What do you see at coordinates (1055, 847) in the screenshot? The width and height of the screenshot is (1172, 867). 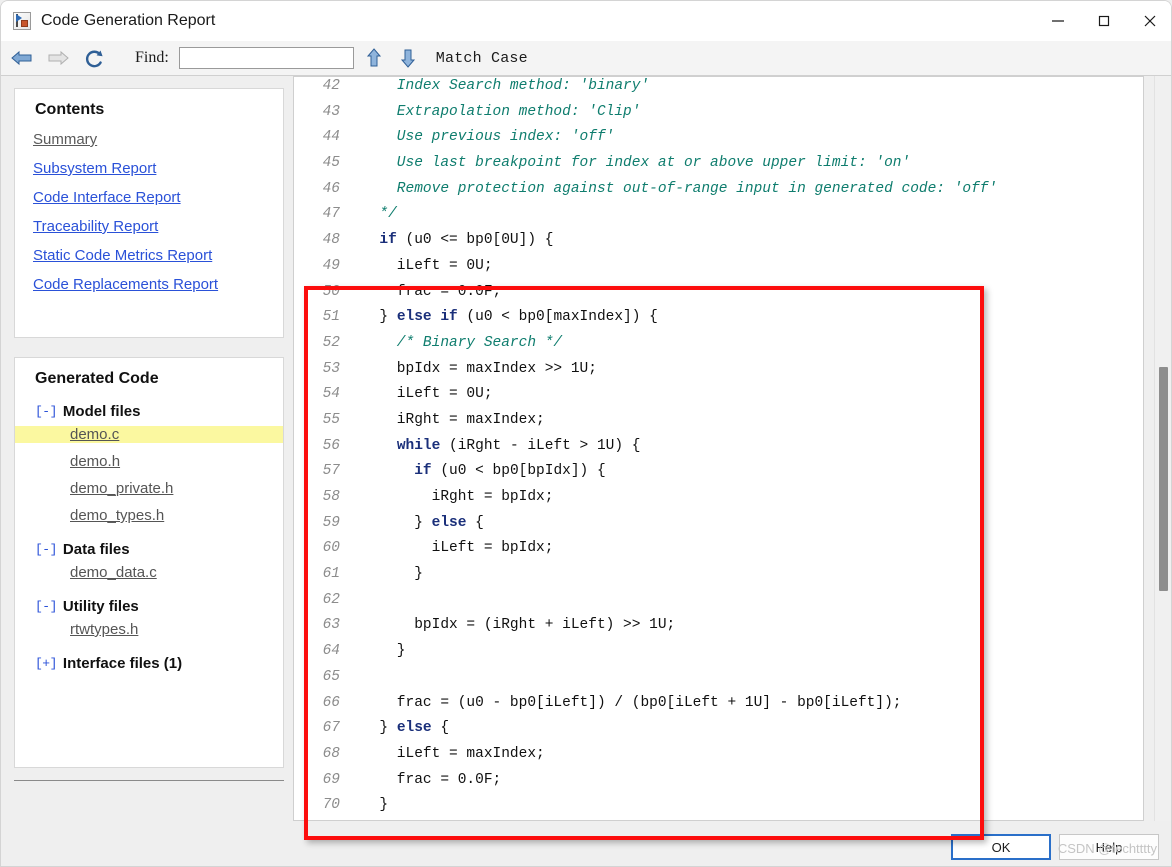 I see `footer-buttons: OK Help` at bounding box center [1055, 847].